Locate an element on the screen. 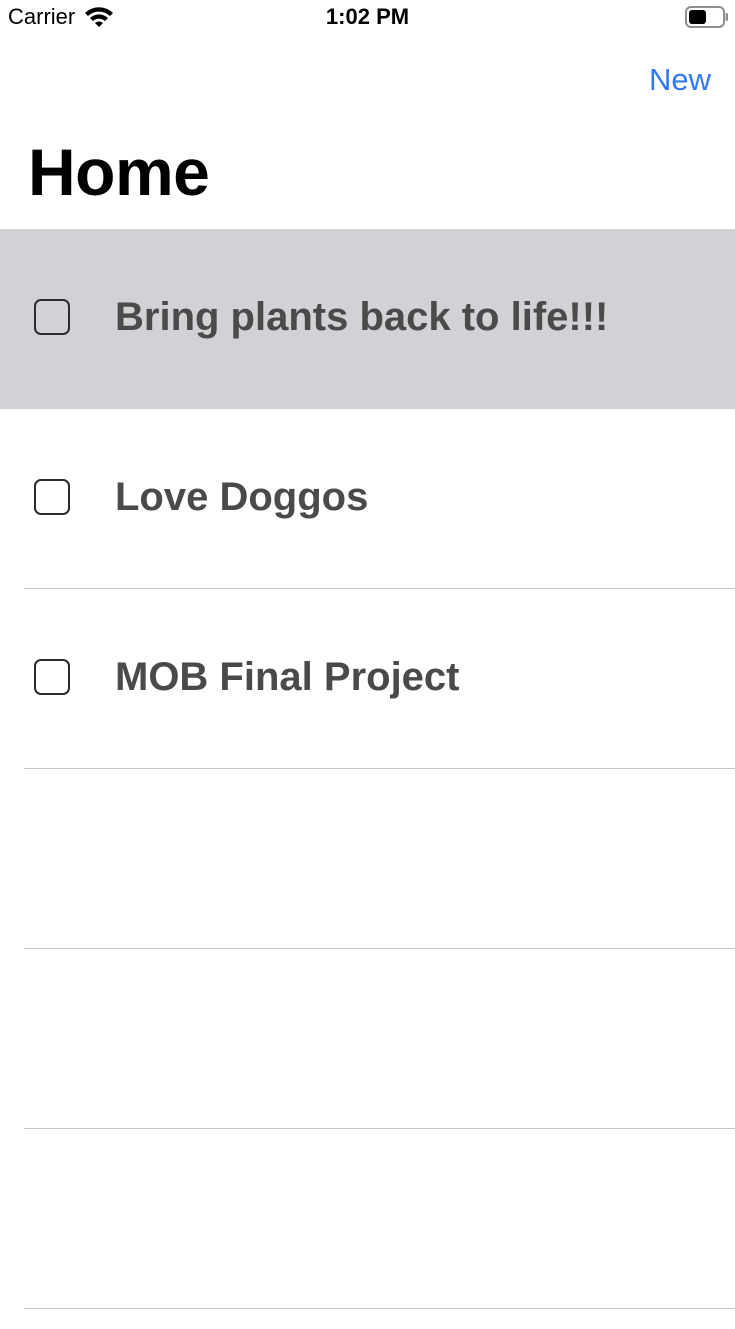 The image size is (735, 1329). task-title: Bring plants back to life!!! is located at coordinates (362, 317).